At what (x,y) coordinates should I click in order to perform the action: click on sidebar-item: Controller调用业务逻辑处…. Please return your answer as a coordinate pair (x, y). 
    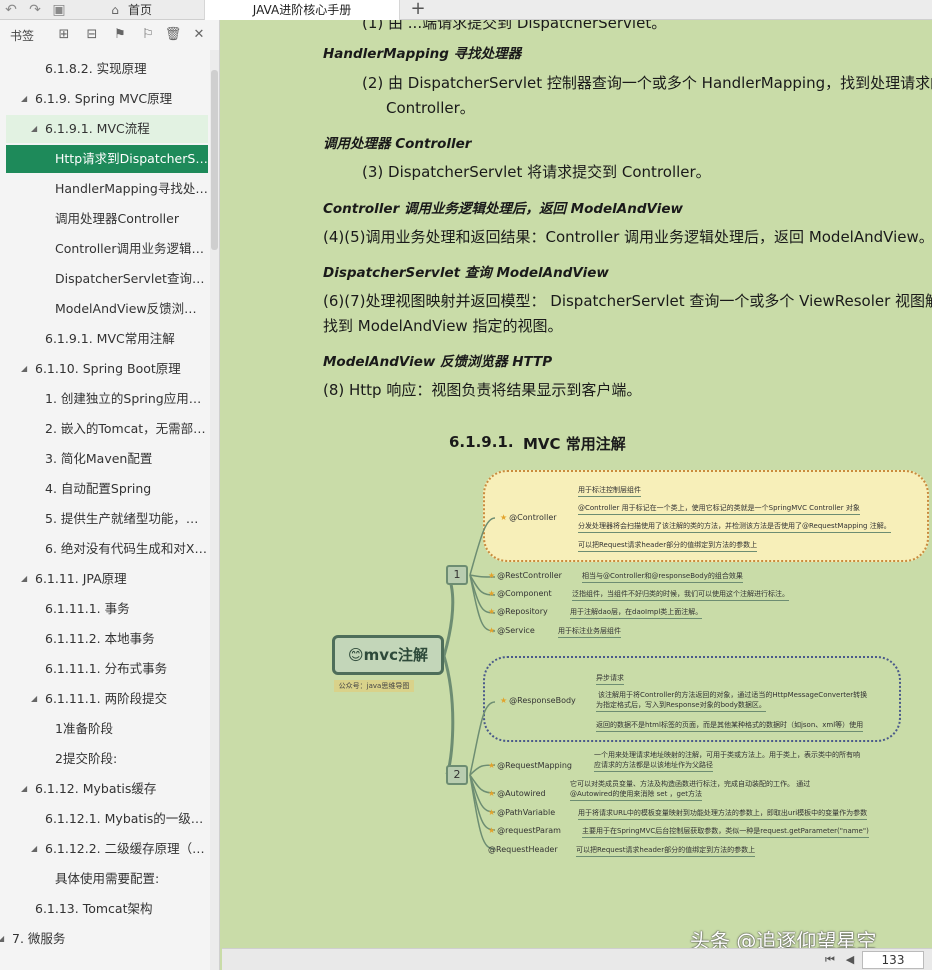
    Looking at the image, I should click on (104, 249).